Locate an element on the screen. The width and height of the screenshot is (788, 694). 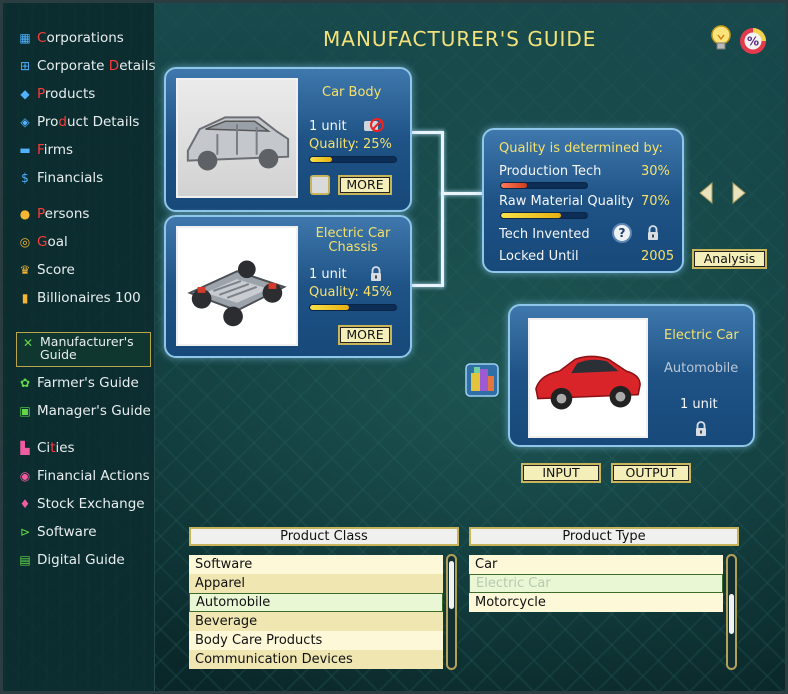
dollar-icon: $ is located at coordinates (25, 178).